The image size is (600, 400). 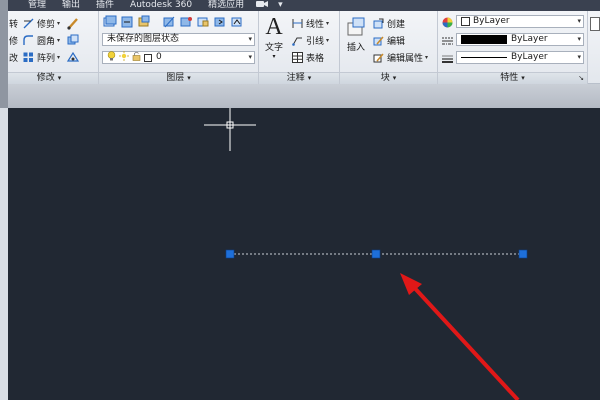 I want to click on annotation-panel: A 文字 ▾ 线性 ▾ 引线 ▾ 表格 注释 ▾, so click(x=299, y=47).